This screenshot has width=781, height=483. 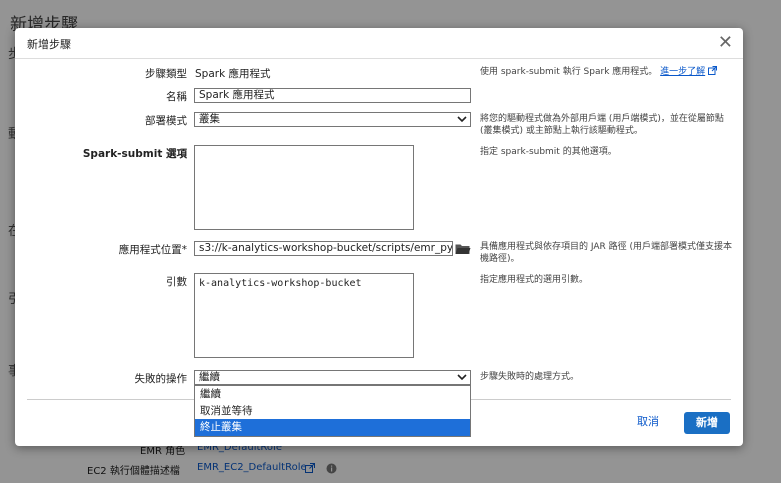 I want to click on deploy-mode-select: 叢集, so click(x=332, y=119).